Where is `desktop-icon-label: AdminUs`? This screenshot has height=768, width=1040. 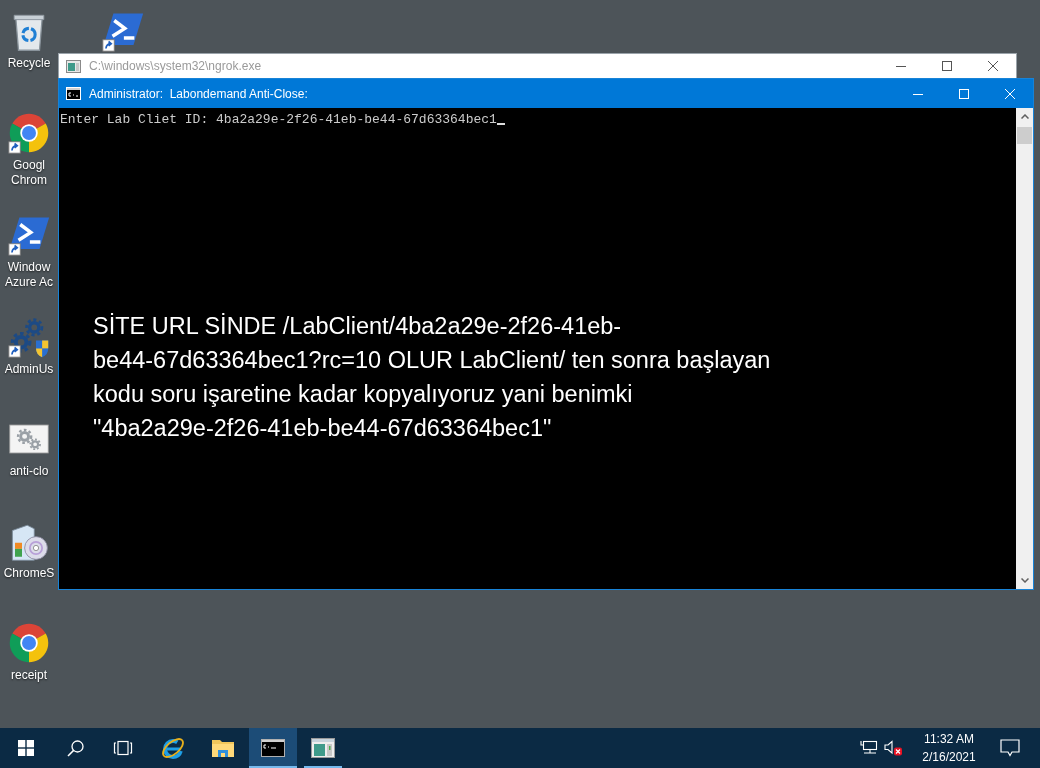 desktop-icon-label: AdminUs is located at coordinates (29, 369).